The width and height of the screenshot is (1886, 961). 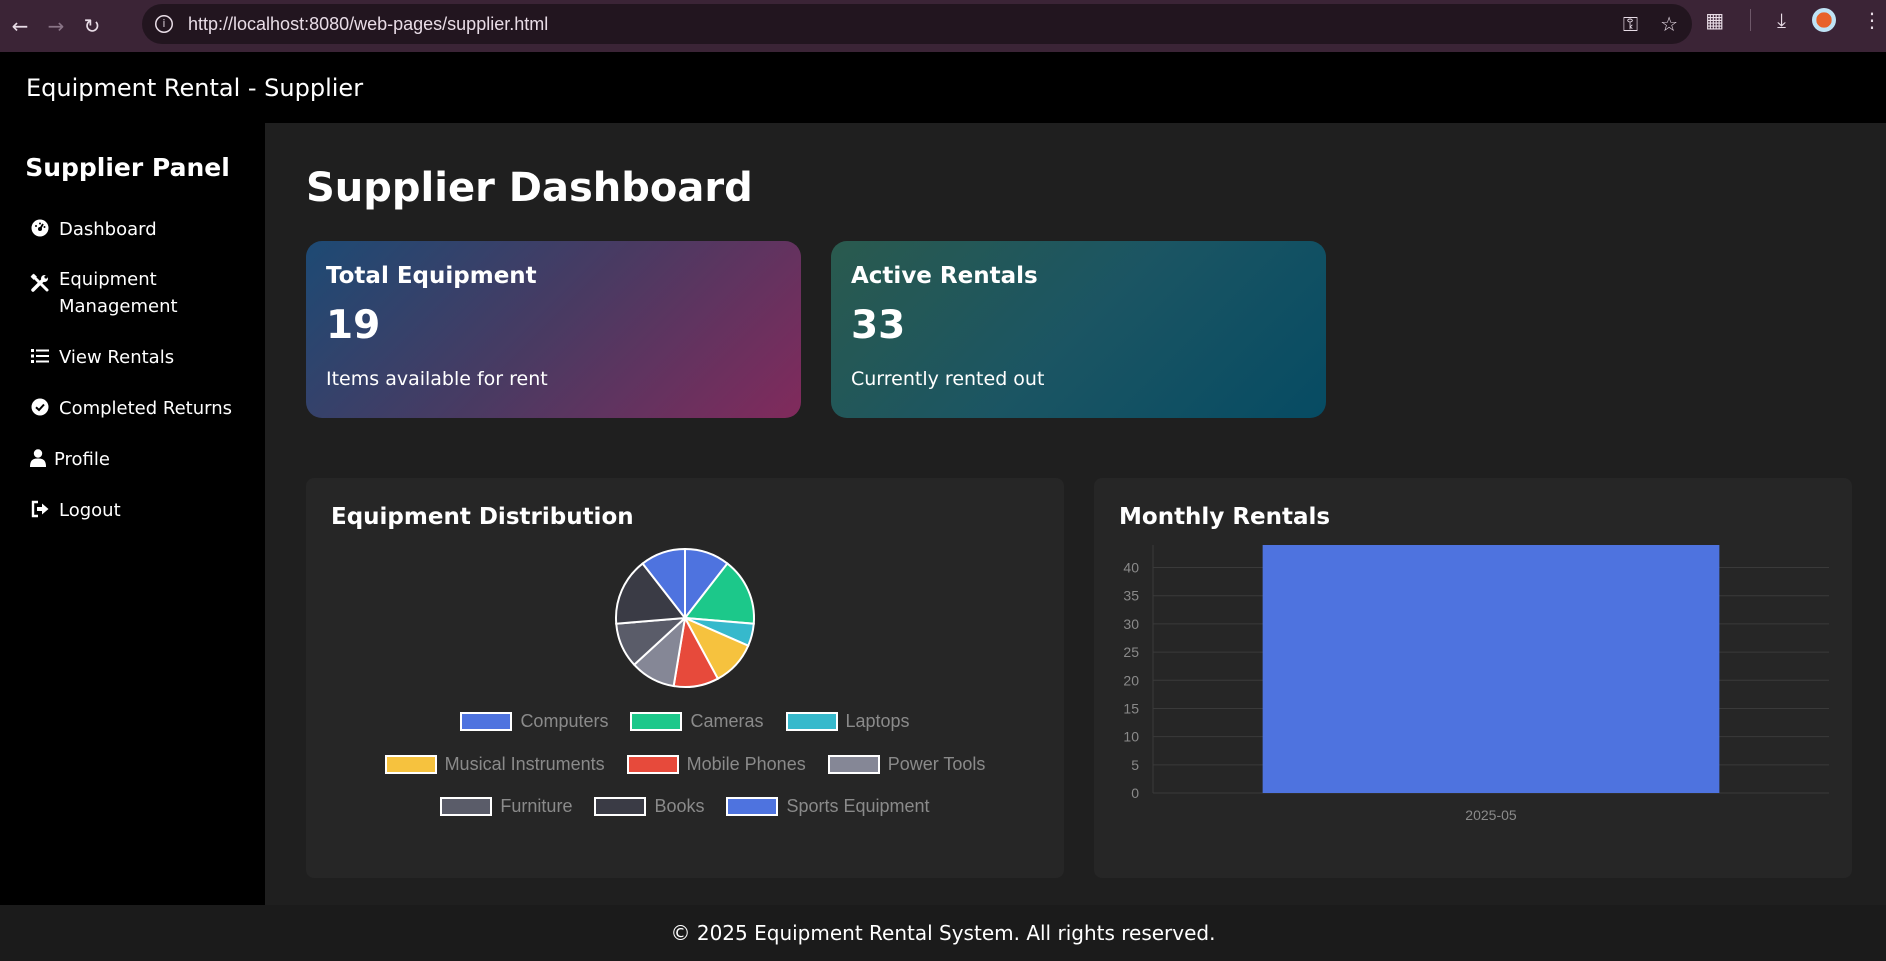 I want to click on legend-label: Sports Equipment, so click(x=858, y=806).